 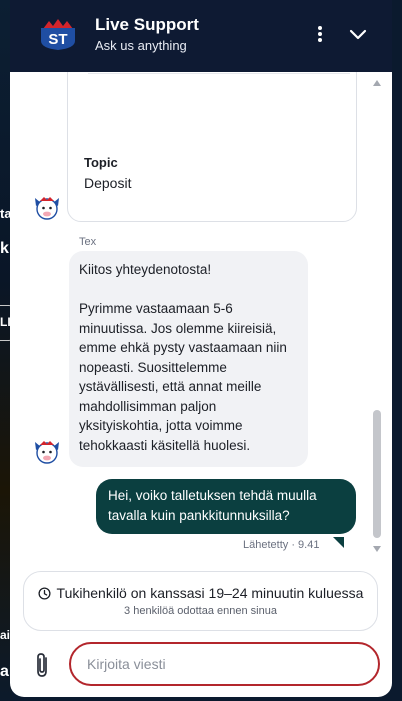 I want to click on chat-title: Live Support, so click(x=147, y=24).